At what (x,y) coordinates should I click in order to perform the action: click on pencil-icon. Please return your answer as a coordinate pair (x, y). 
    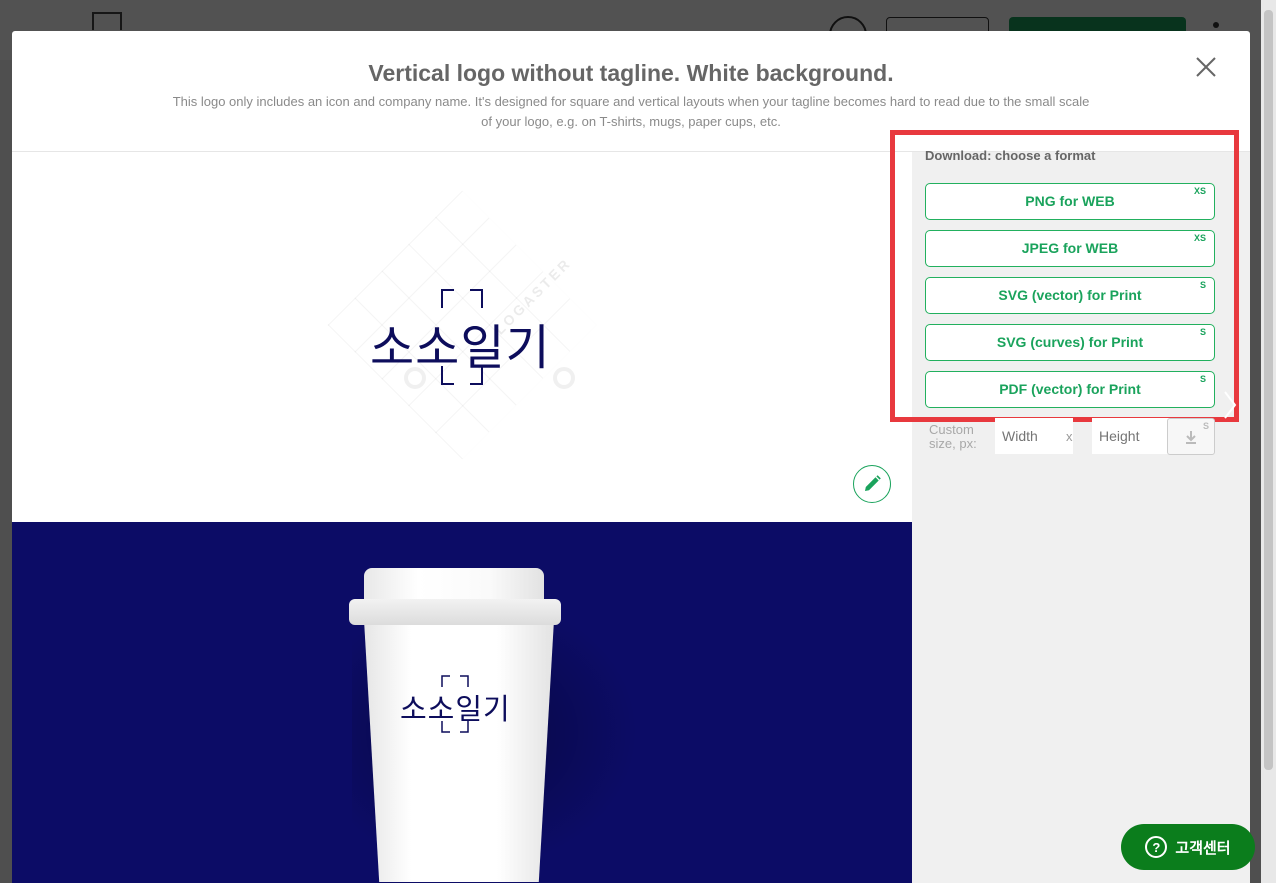
    Looking at the image, I should click on (873, 483).